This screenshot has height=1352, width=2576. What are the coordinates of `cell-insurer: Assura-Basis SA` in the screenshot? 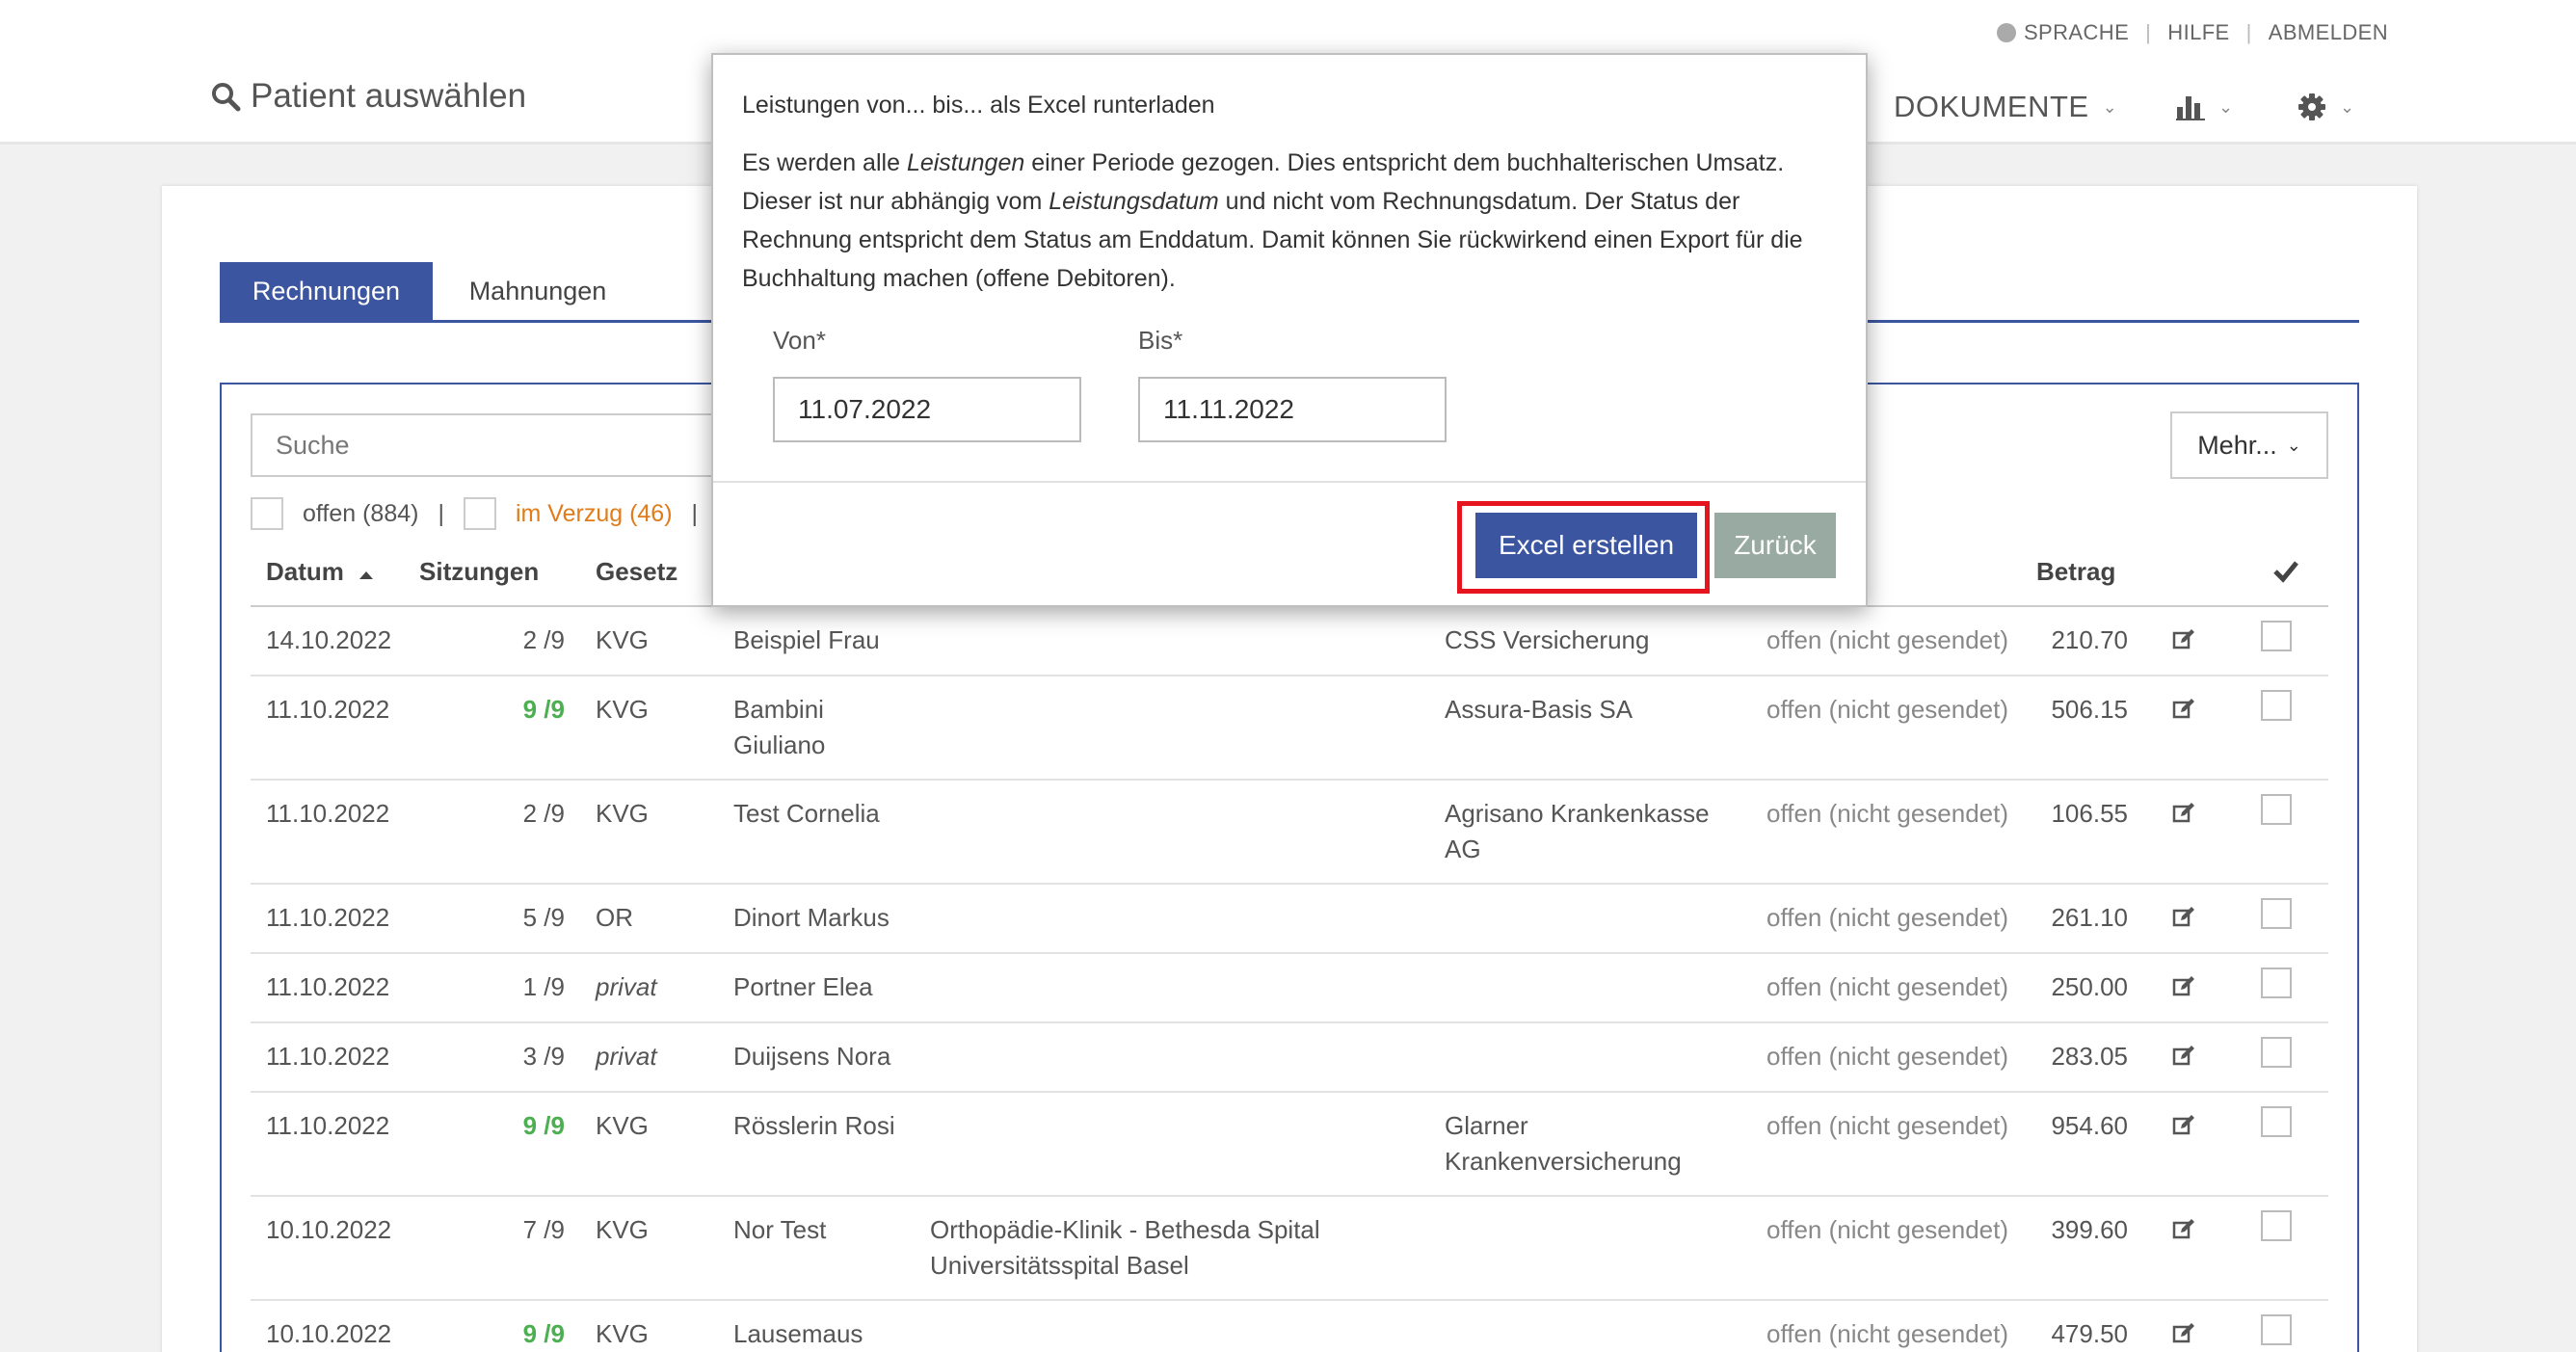 It's located at (1539, 710).